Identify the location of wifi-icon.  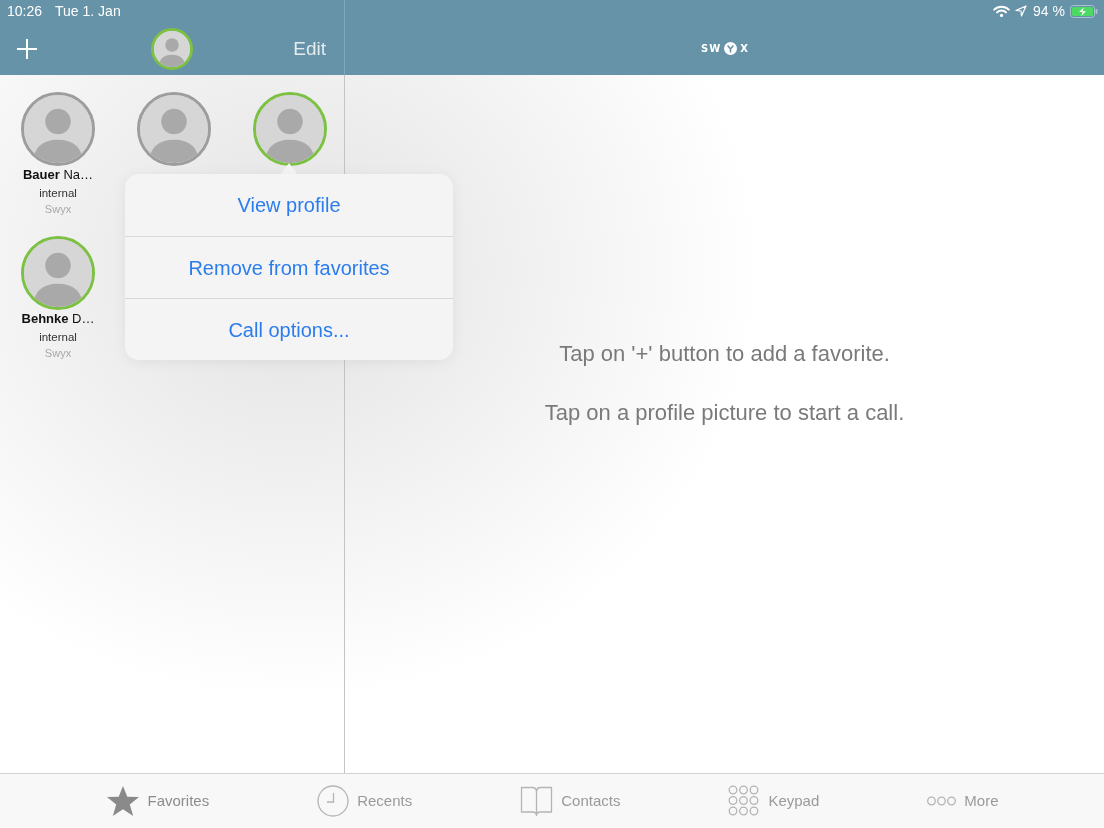
(1002, 11).